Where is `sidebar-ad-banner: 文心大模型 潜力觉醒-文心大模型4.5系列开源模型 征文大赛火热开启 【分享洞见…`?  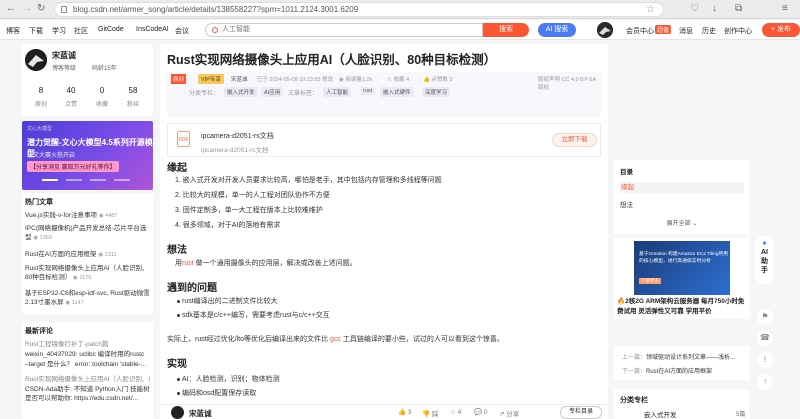
sidebar-ad-banner: 文心大模型 潜力觉醒-文心大模型4.5系列开源模型 征文大赛火热开启 【分享洞见… is located at coordinates (87, 155).